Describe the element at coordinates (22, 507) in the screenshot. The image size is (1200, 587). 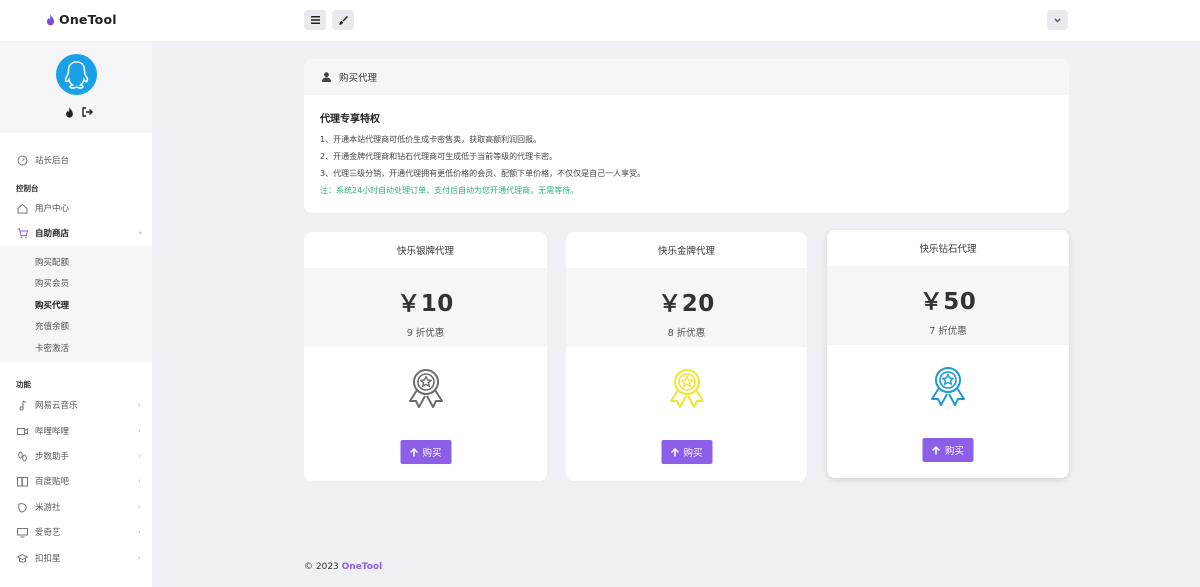
I see `game-icon` at that location.